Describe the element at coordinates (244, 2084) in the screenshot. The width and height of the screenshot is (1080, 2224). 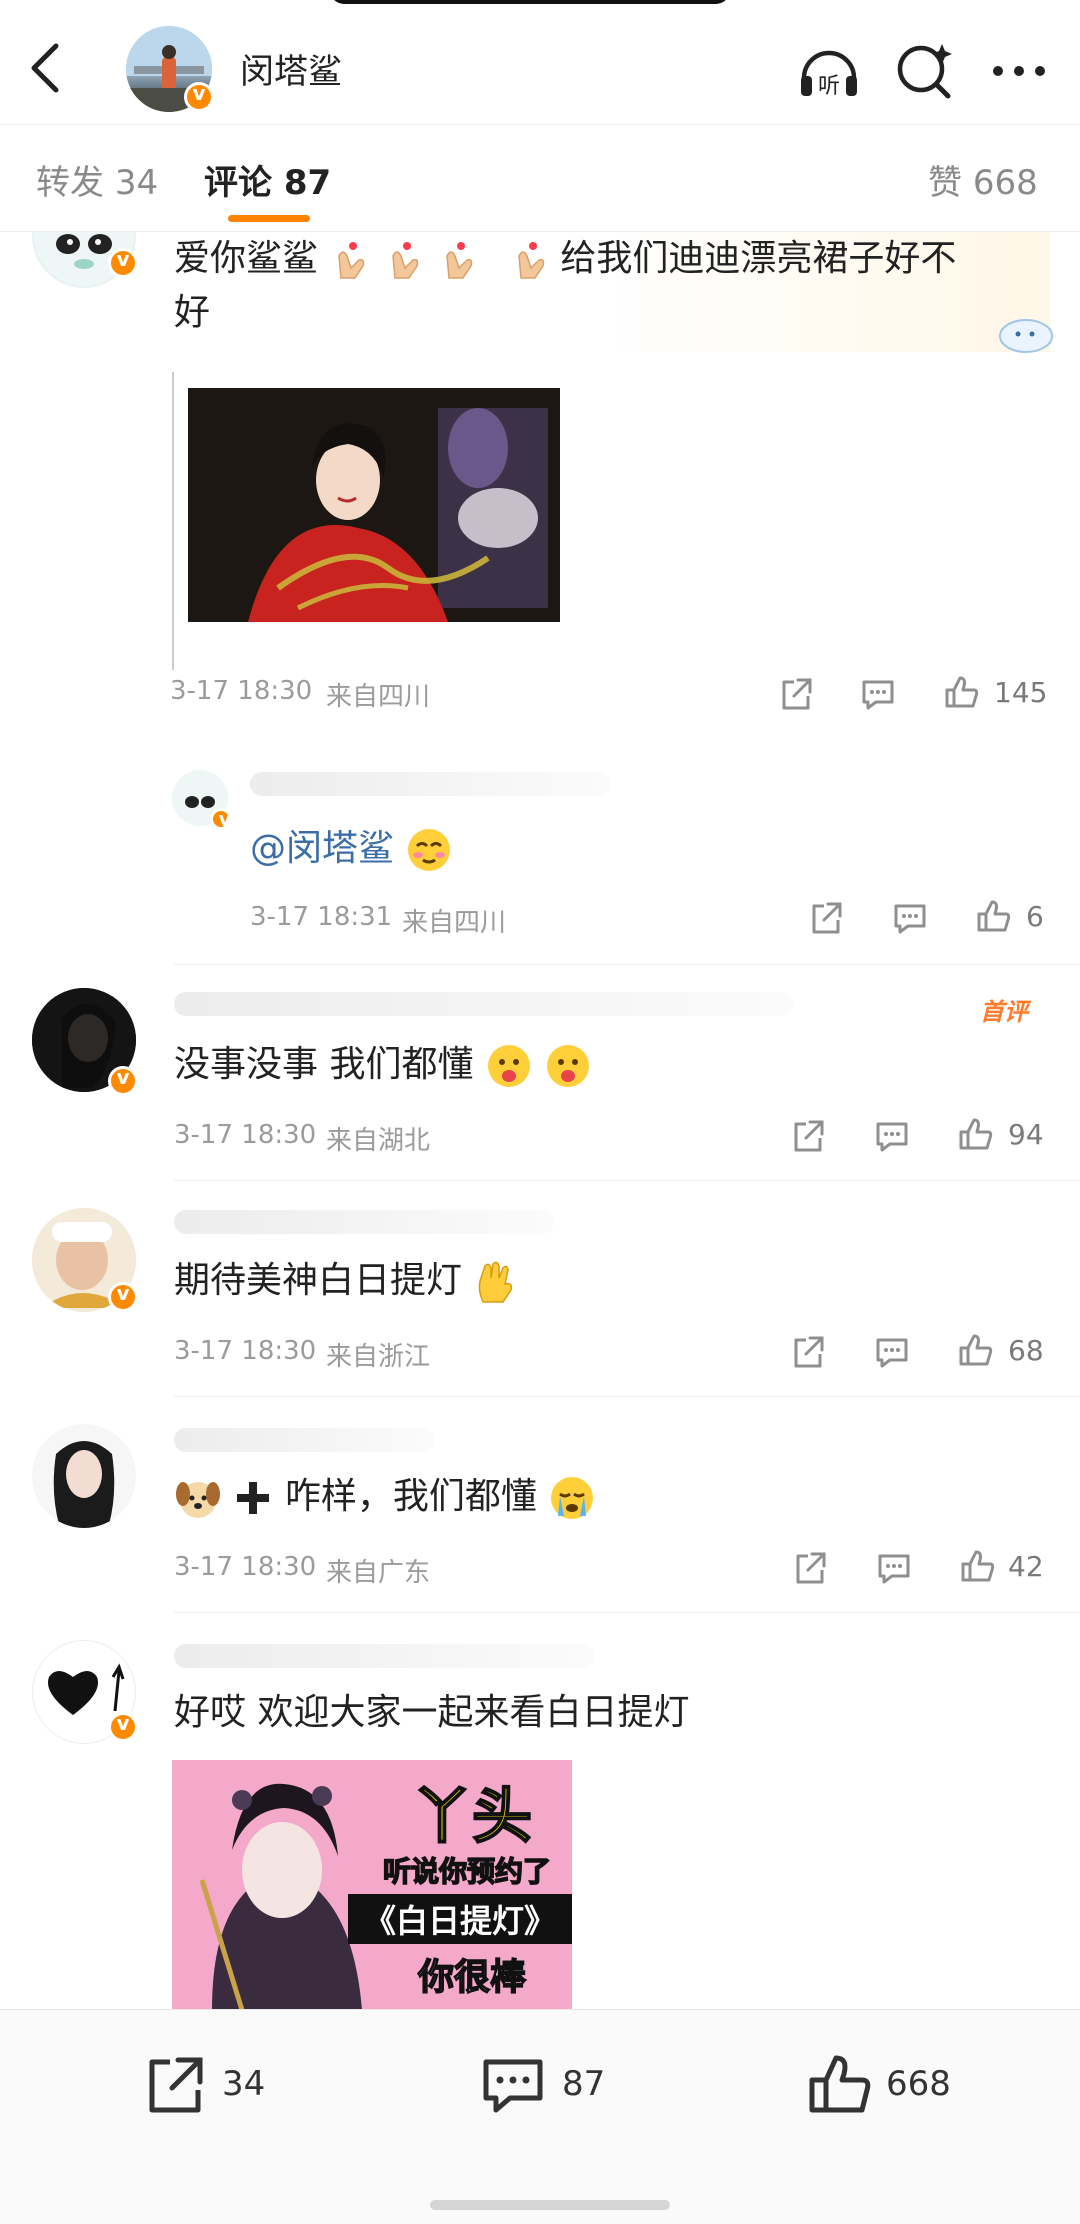
I see `bottom-repost-count: 34` at that location.